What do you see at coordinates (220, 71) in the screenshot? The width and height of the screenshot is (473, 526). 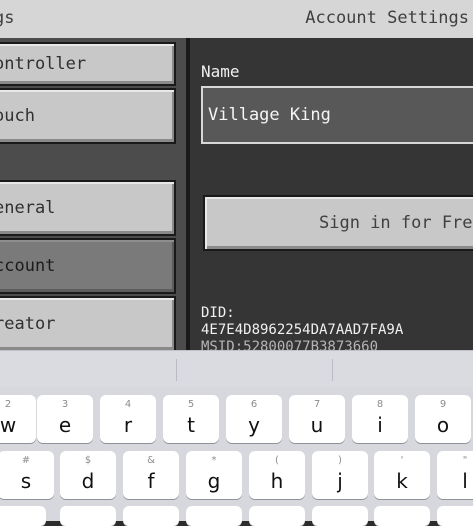 I see `name-label: Name` at bounding box center [220, 71].